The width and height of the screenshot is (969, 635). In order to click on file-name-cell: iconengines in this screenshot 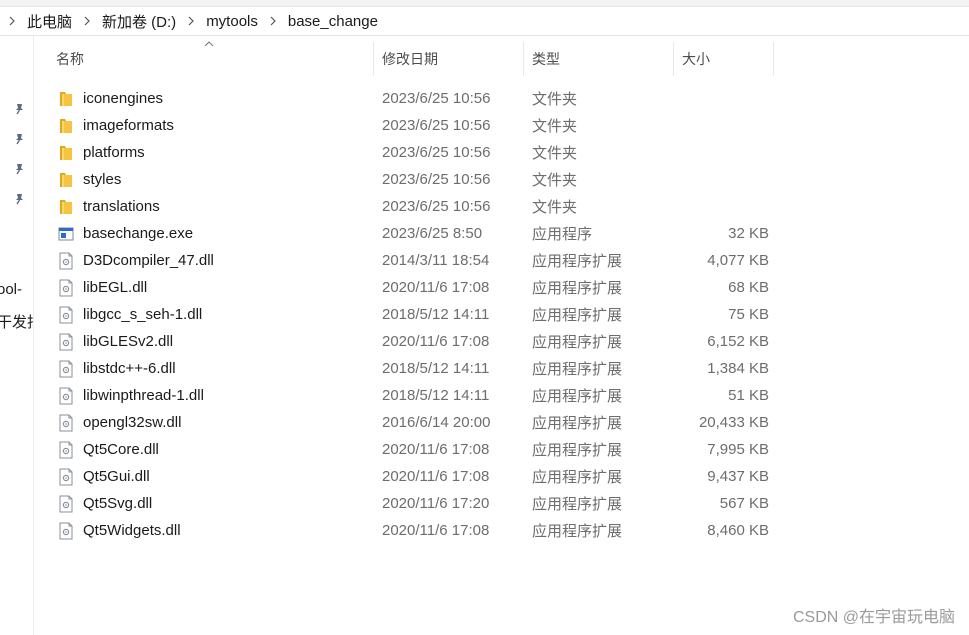, I will do `click(211, 99)`.